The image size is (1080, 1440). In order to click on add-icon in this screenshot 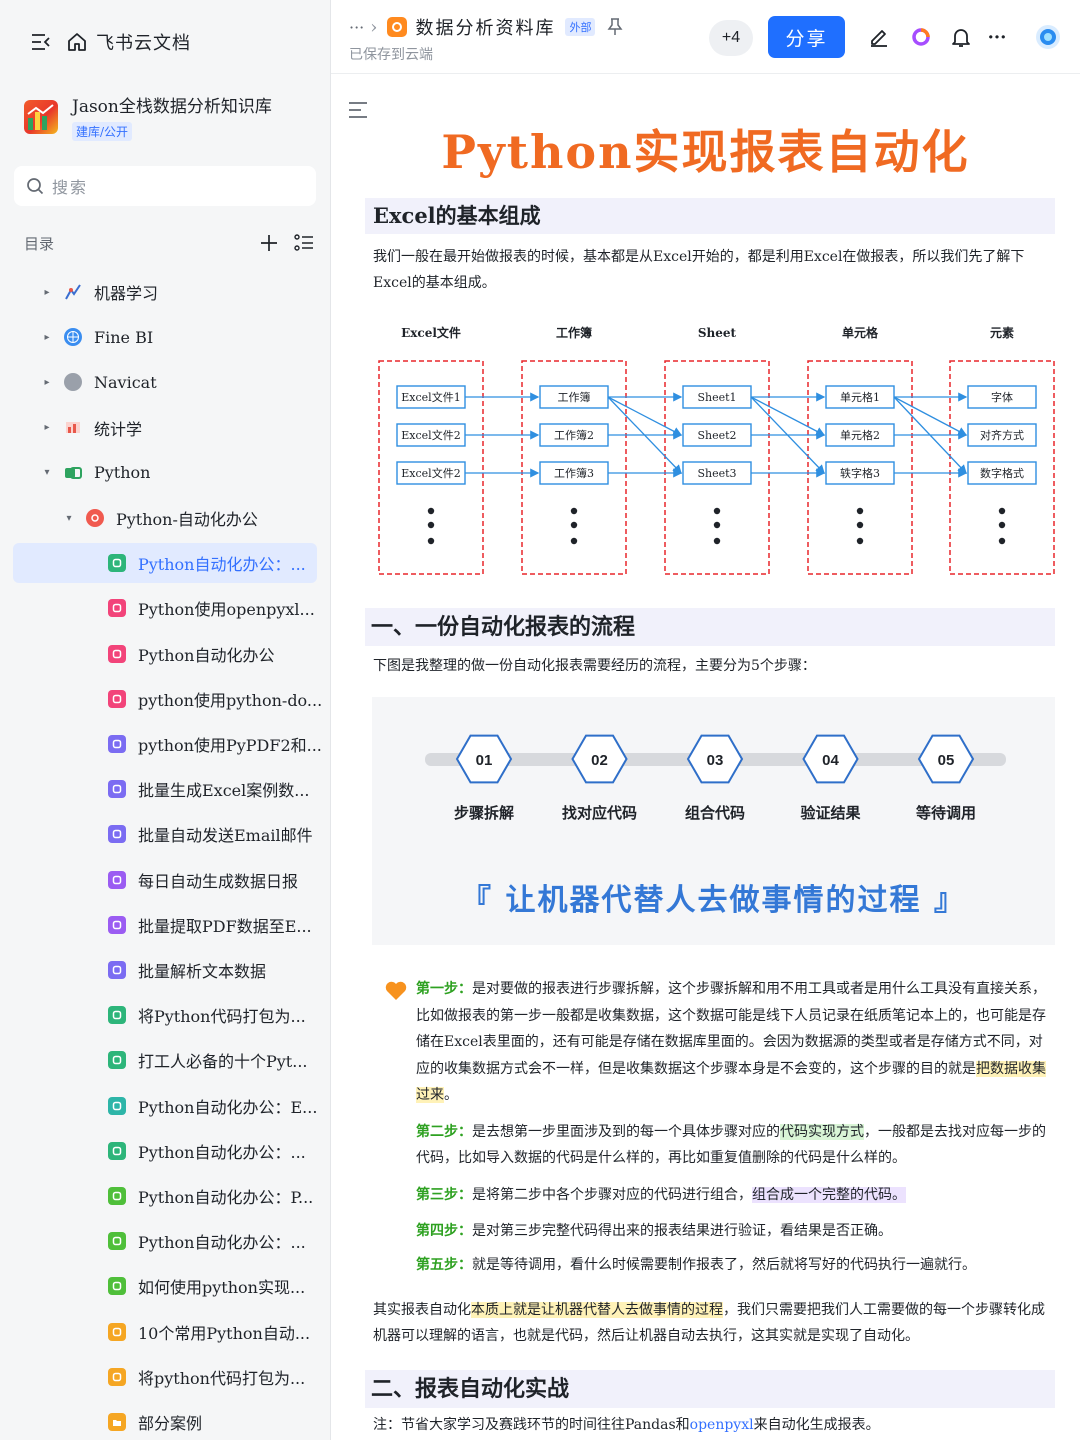, I will do `click(269, 243)`.